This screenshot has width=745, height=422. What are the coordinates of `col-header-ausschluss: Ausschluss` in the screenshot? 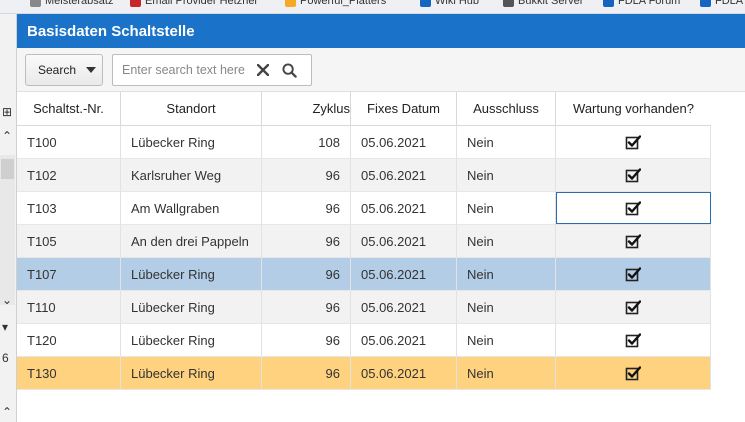 It's located at (506, 108).